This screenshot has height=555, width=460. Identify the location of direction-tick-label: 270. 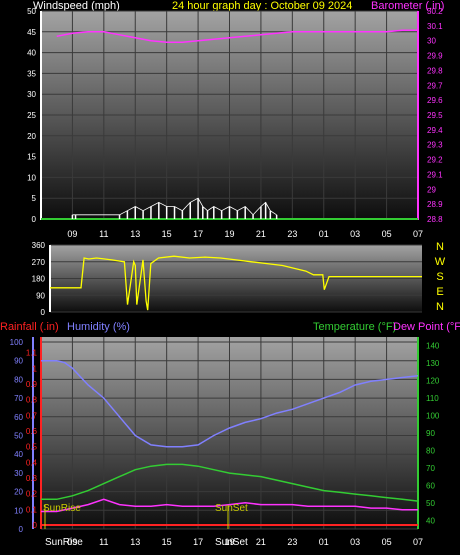
(39, 262).